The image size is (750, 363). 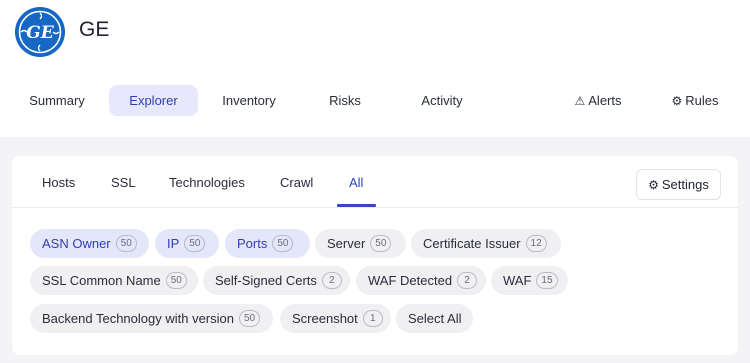 What do you see at coordinates (76, 243) in the screenshot?
I see `chip-label: ASN Owner` at bounding box center [76, 243].